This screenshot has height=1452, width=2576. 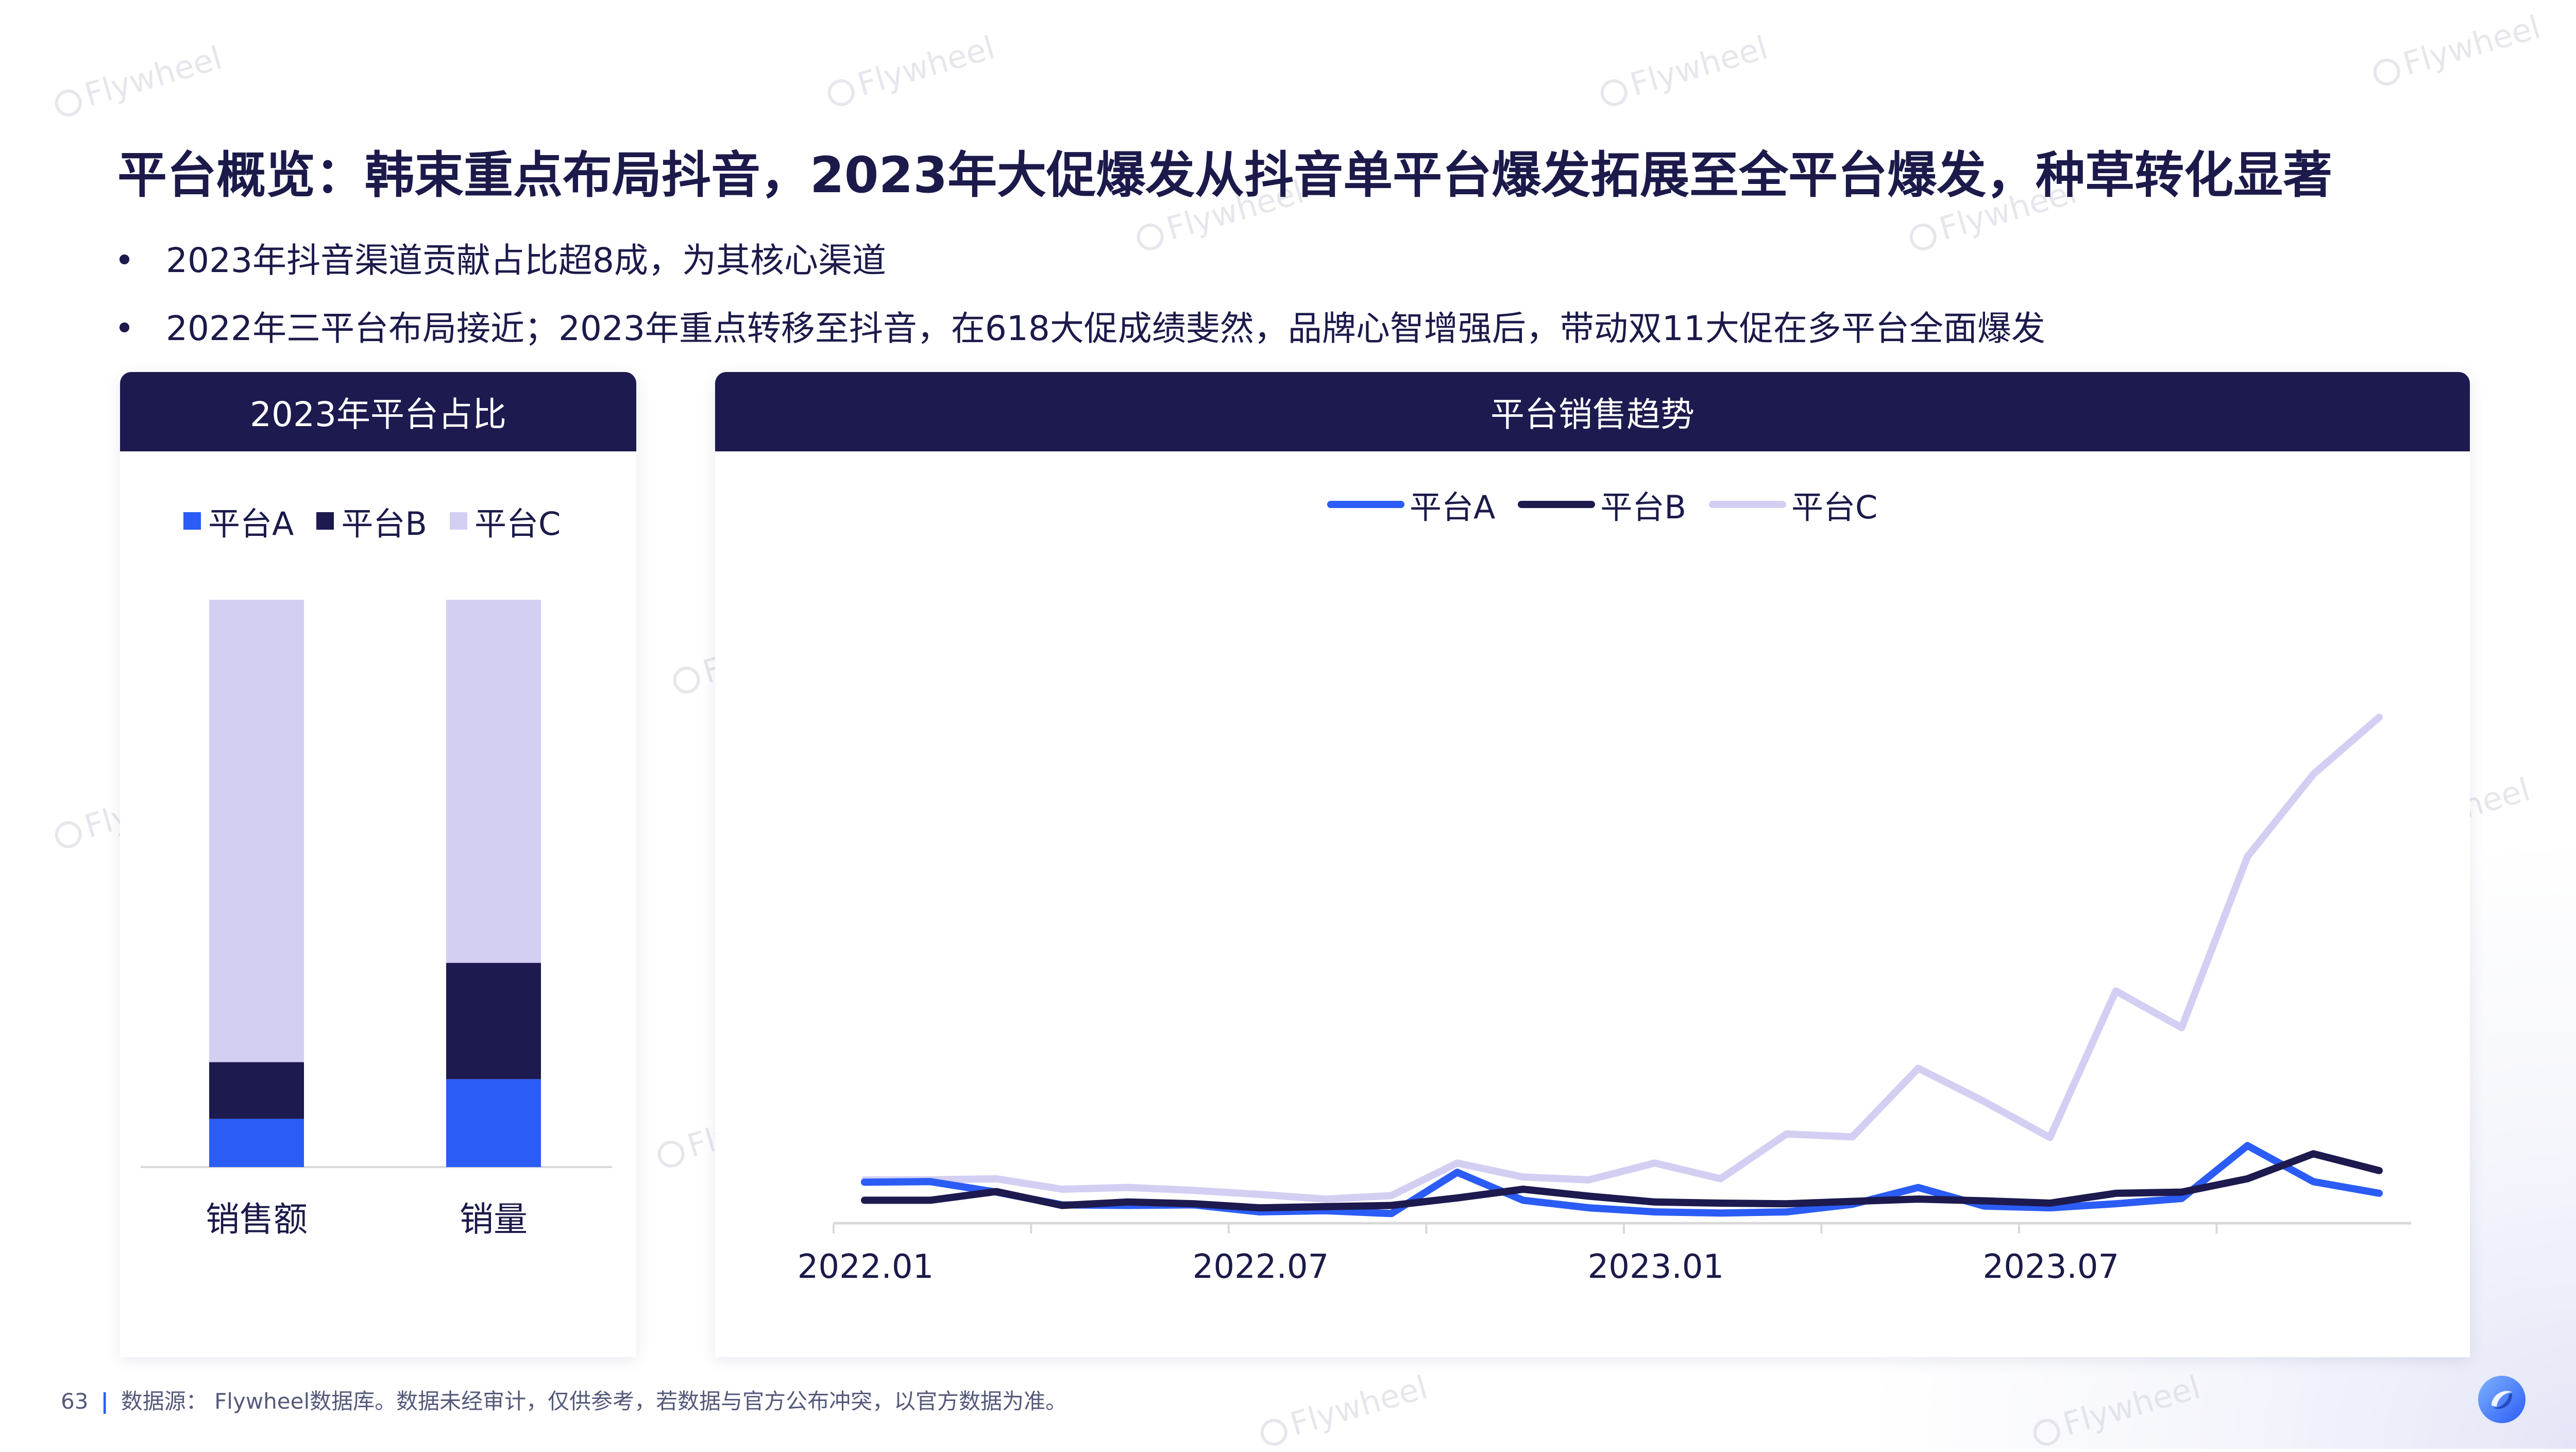 What do you see at coordinates (1261, 1267) in the screenshot?
I see `x-tick-label: 2022.07` at bounding box center [1261, 1267].